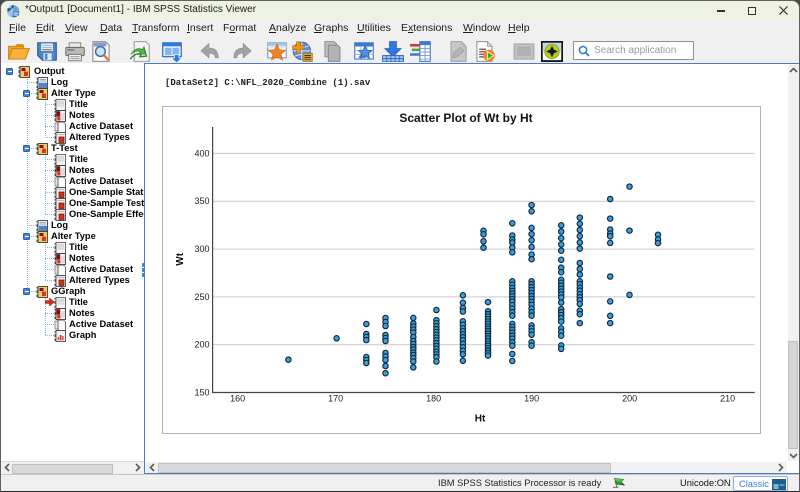 This screenshot has height=492, width=800. I want to click on svg-text: 150, so click(201, 393).